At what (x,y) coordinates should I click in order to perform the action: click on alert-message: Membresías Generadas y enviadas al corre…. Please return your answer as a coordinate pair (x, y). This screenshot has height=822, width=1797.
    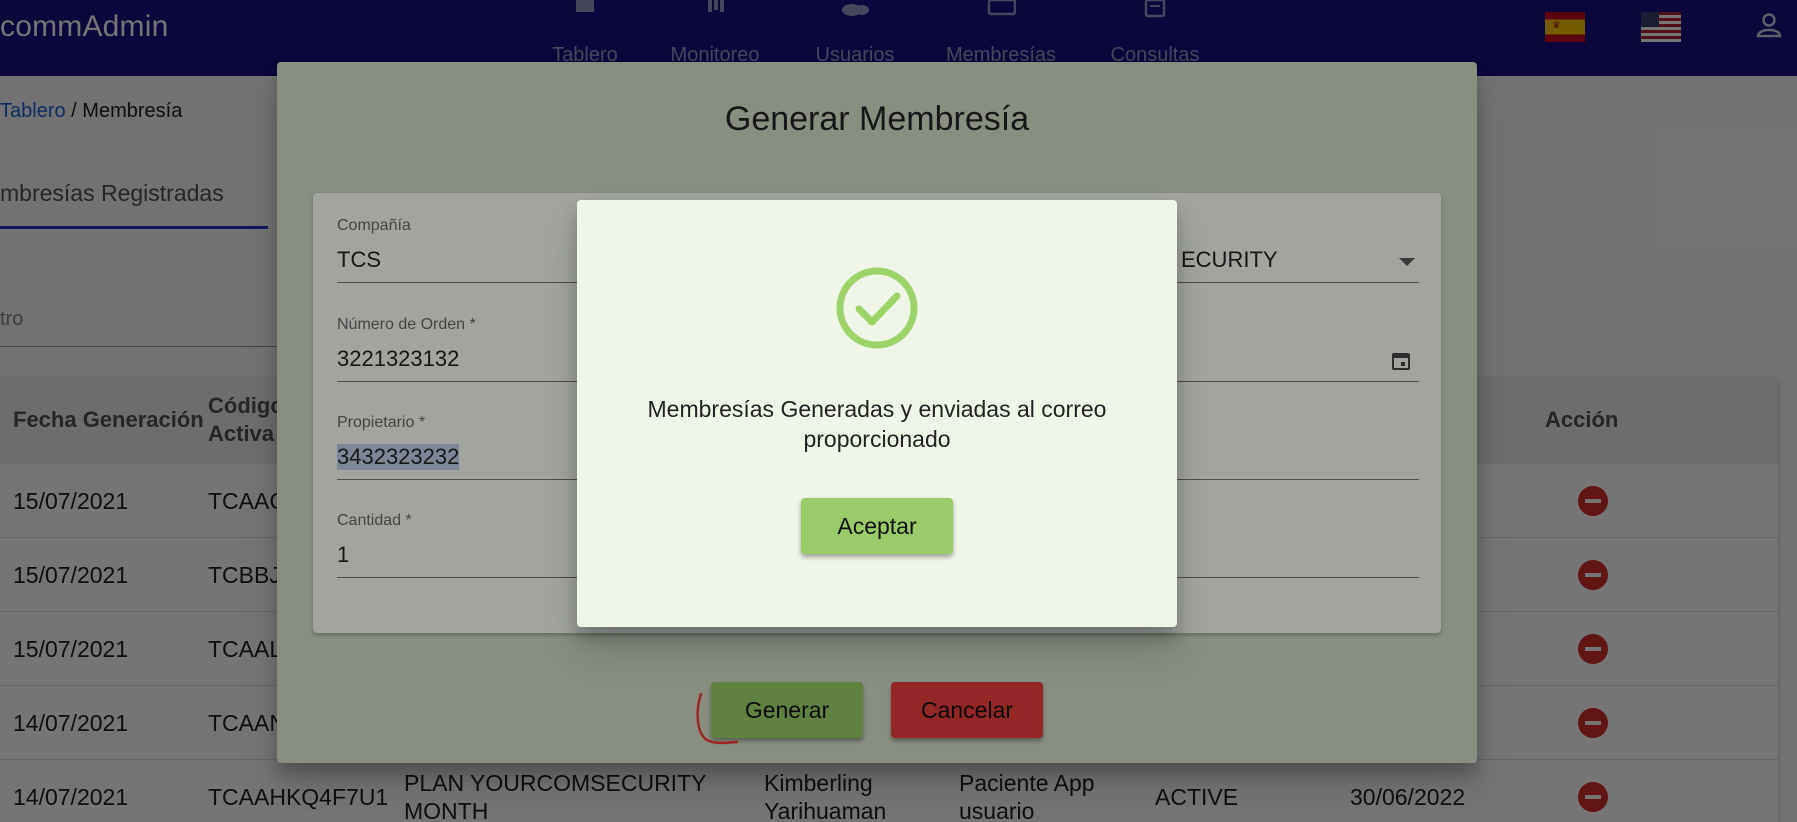
    Looking at the image, I should click on (877, 424).